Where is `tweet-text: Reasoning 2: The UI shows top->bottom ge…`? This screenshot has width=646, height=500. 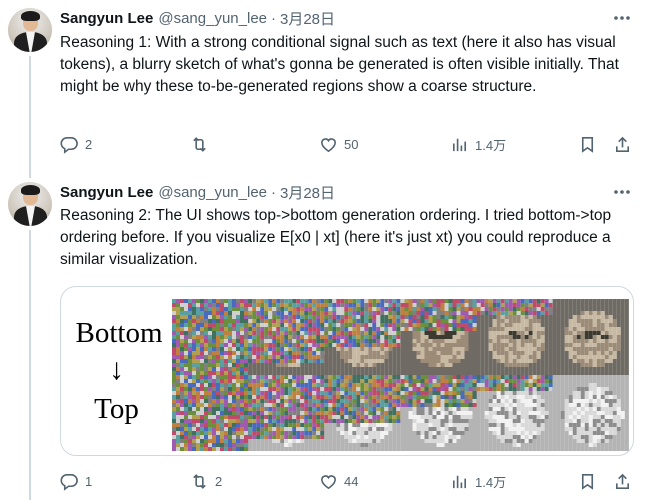 tweet-text: Reasoning 2: The UI shows top->bottom ge… is located at coordinates (336, 237).